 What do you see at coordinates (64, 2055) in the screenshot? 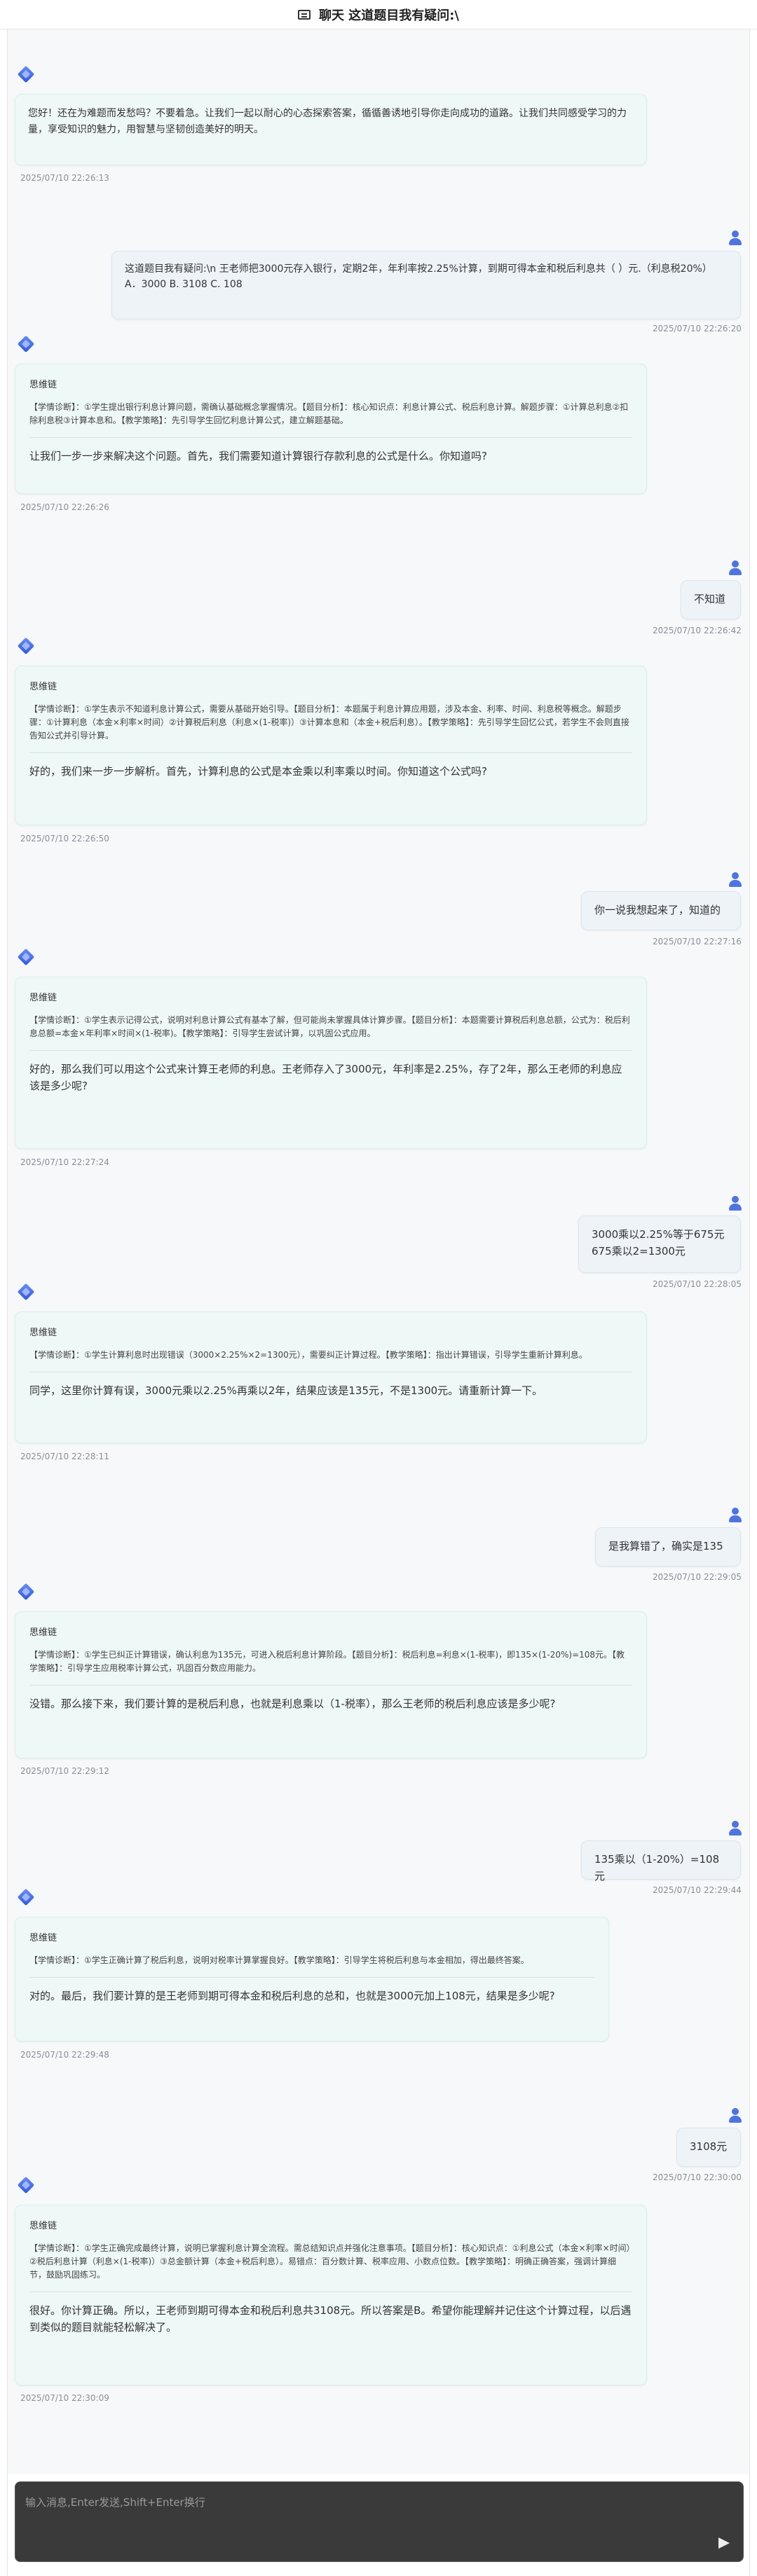
I see `message-timestamp: 2025/07/10 22:29:48` at bounding box center [64, 2055].